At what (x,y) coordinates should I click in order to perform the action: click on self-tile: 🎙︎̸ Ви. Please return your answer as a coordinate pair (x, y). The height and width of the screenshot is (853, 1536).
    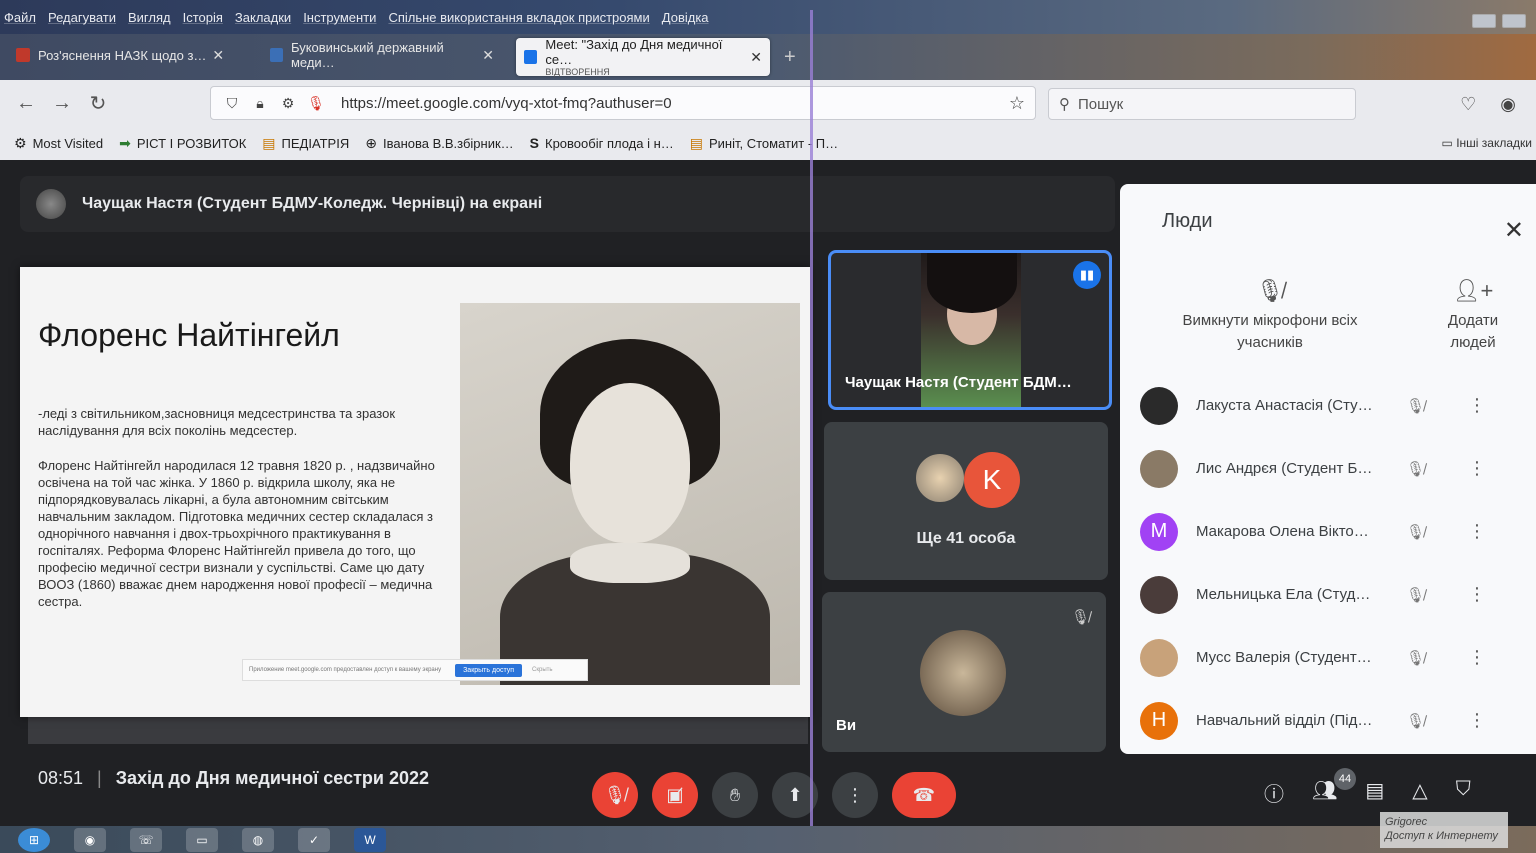
    Looking at the image, I should click on (964, 672).